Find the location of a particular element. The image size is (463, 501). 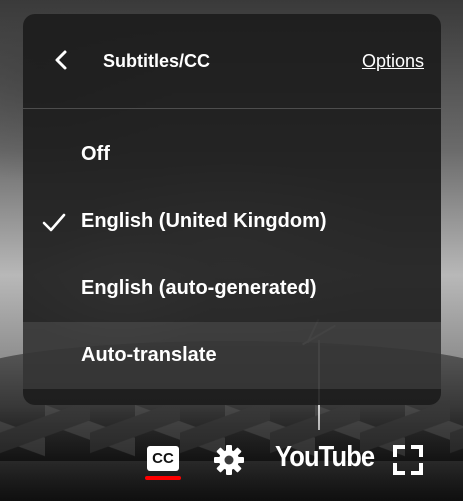

menu-item-off: Off is located at coordinates (232, 154).